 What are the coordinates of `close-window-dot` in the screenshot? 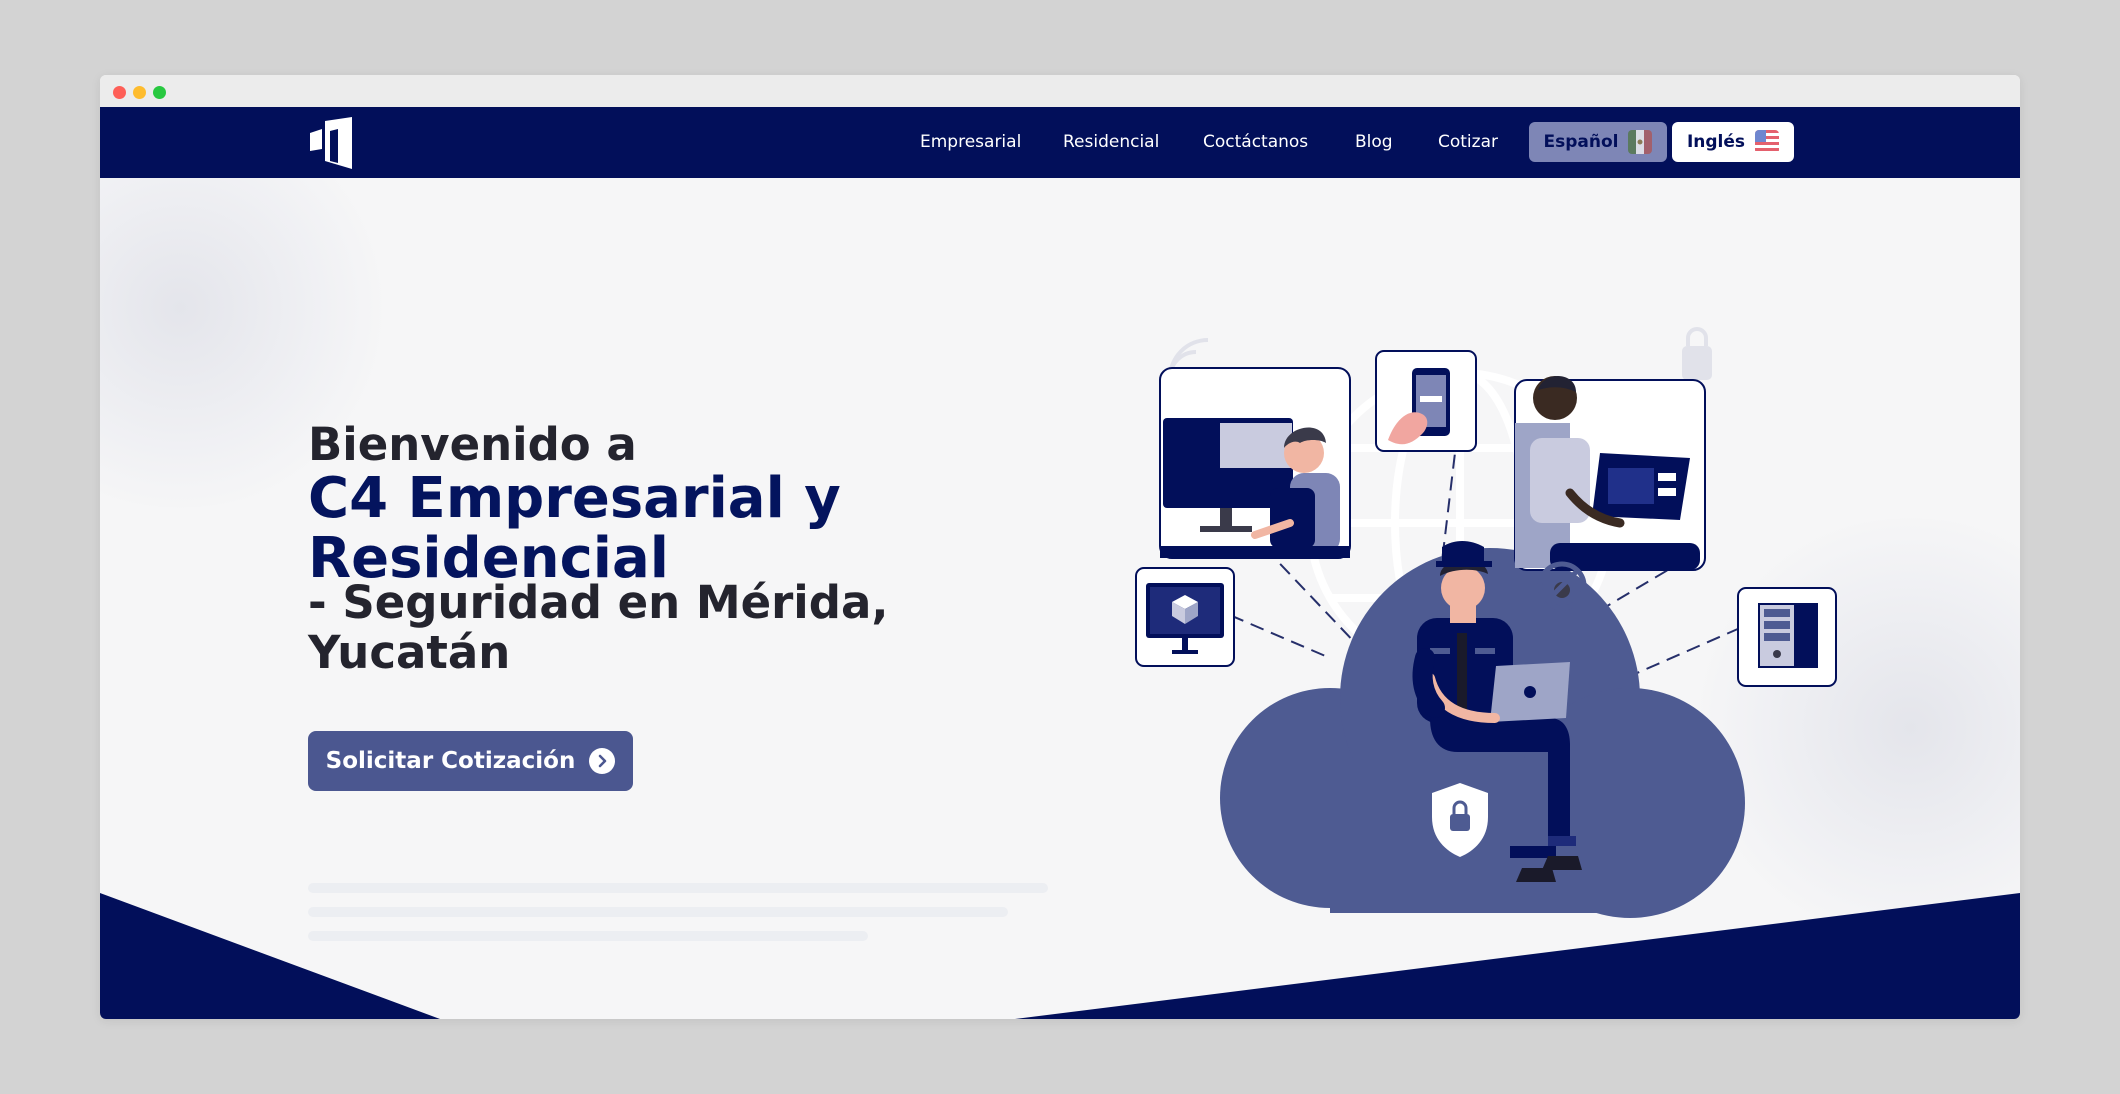 It's located at (119, 92).